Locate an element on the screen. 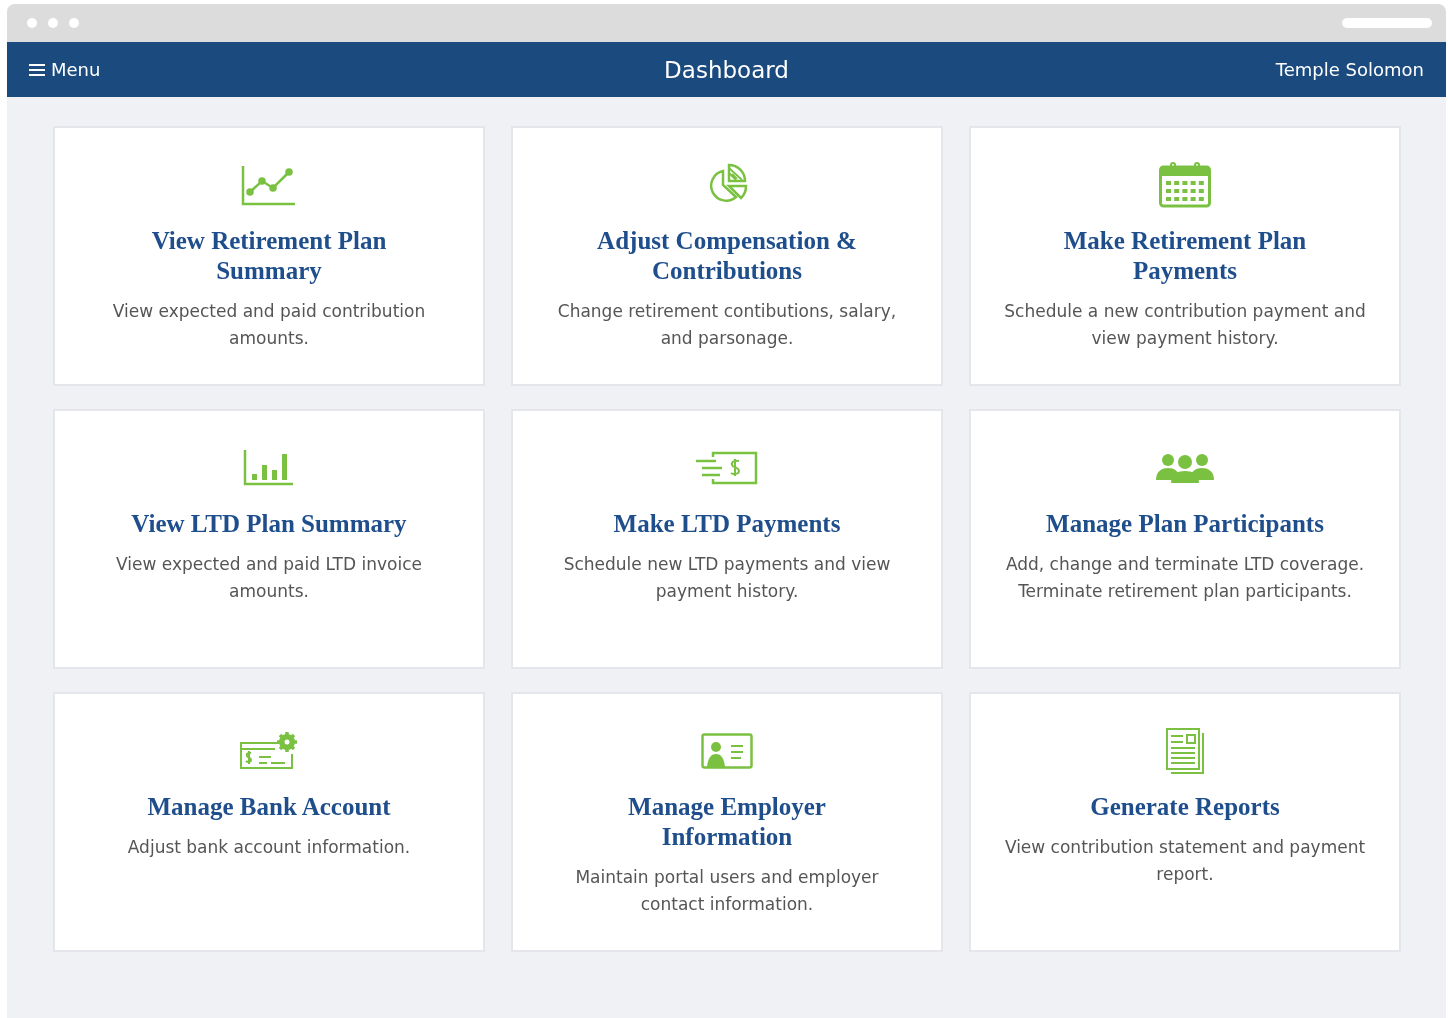 This screenshot has width=1448, height=1018. card-title: Generate Reports is located at coordinates (1185, 807).